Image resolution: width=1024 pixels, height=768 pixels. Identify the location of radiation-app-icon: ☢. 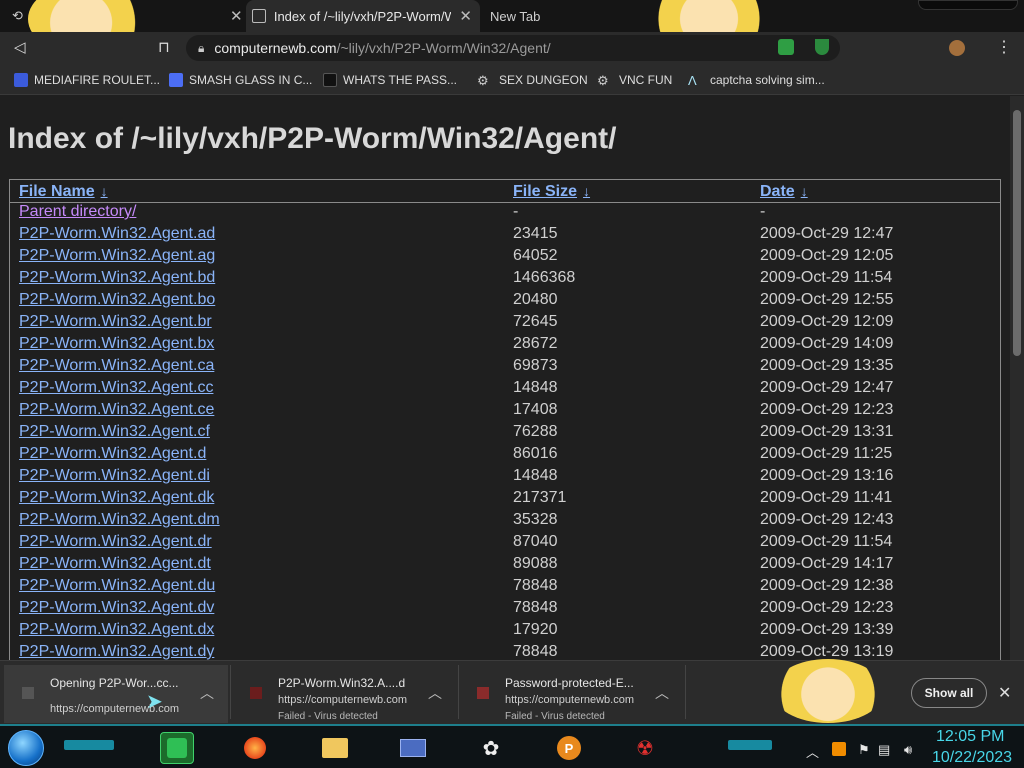
(645, 748).